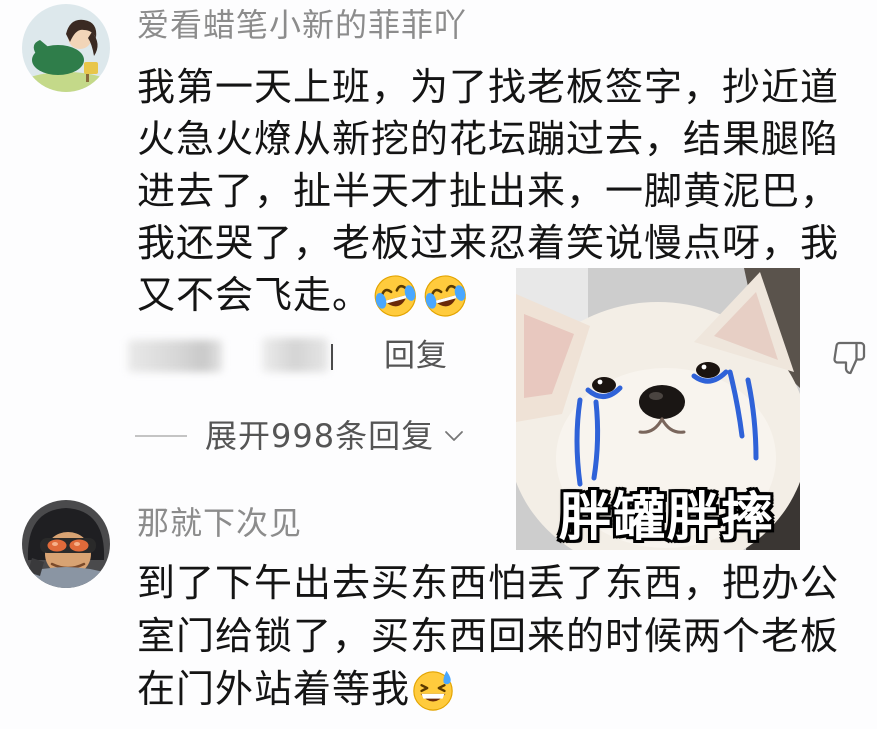 The width and height of the screenshot is (877, 729). I want to click on redacted-location, so click(295, 355).